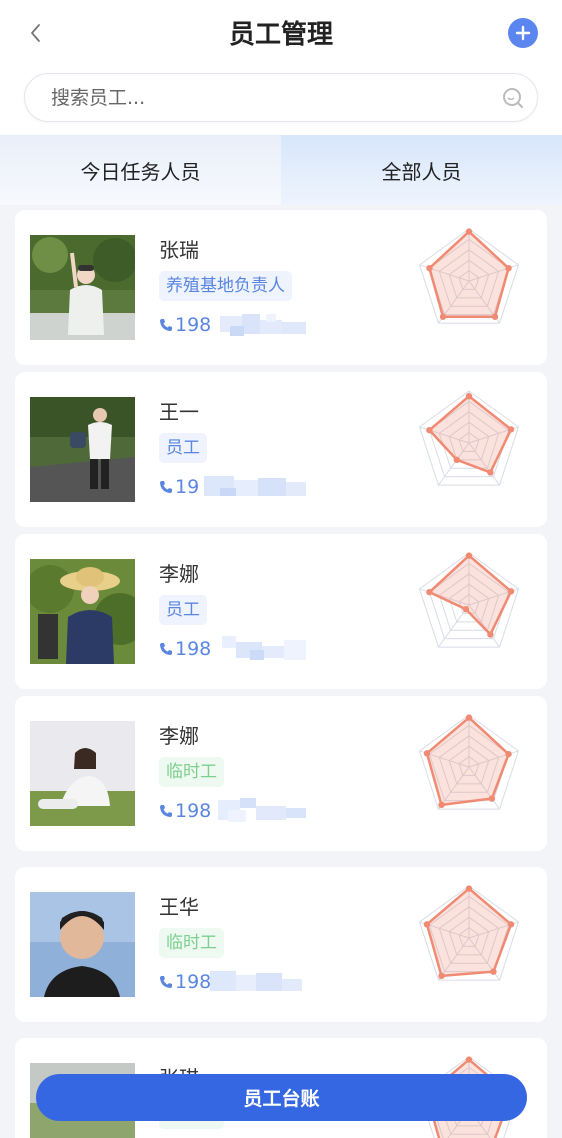 The width and height of the screenshot is (562, 1138). I want to click on tab-all-staff: 全部人员, so click(421, 170).